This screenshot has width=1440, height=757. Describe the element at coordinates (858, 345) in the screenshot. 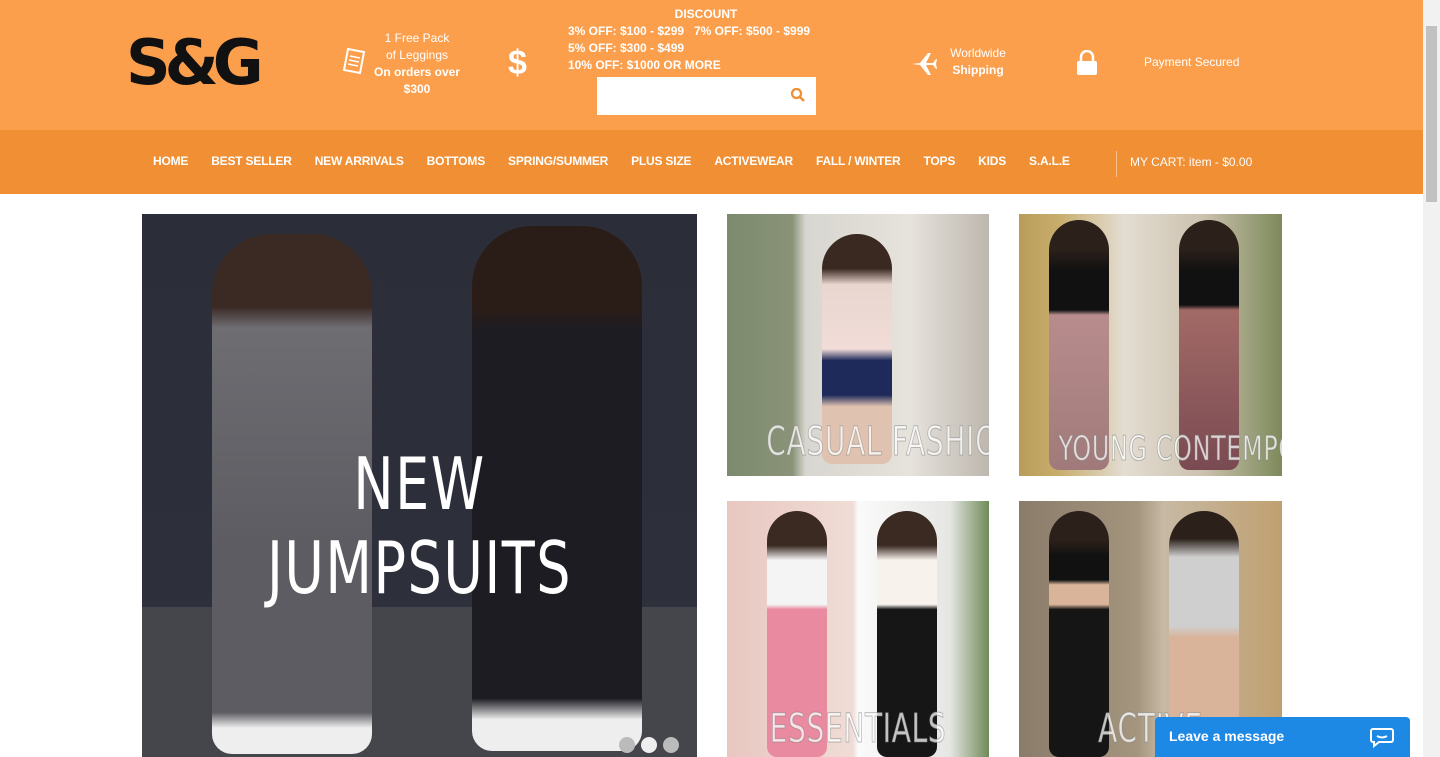

I see `tile-casual-fashion: CASUAL FASHION` at that location.